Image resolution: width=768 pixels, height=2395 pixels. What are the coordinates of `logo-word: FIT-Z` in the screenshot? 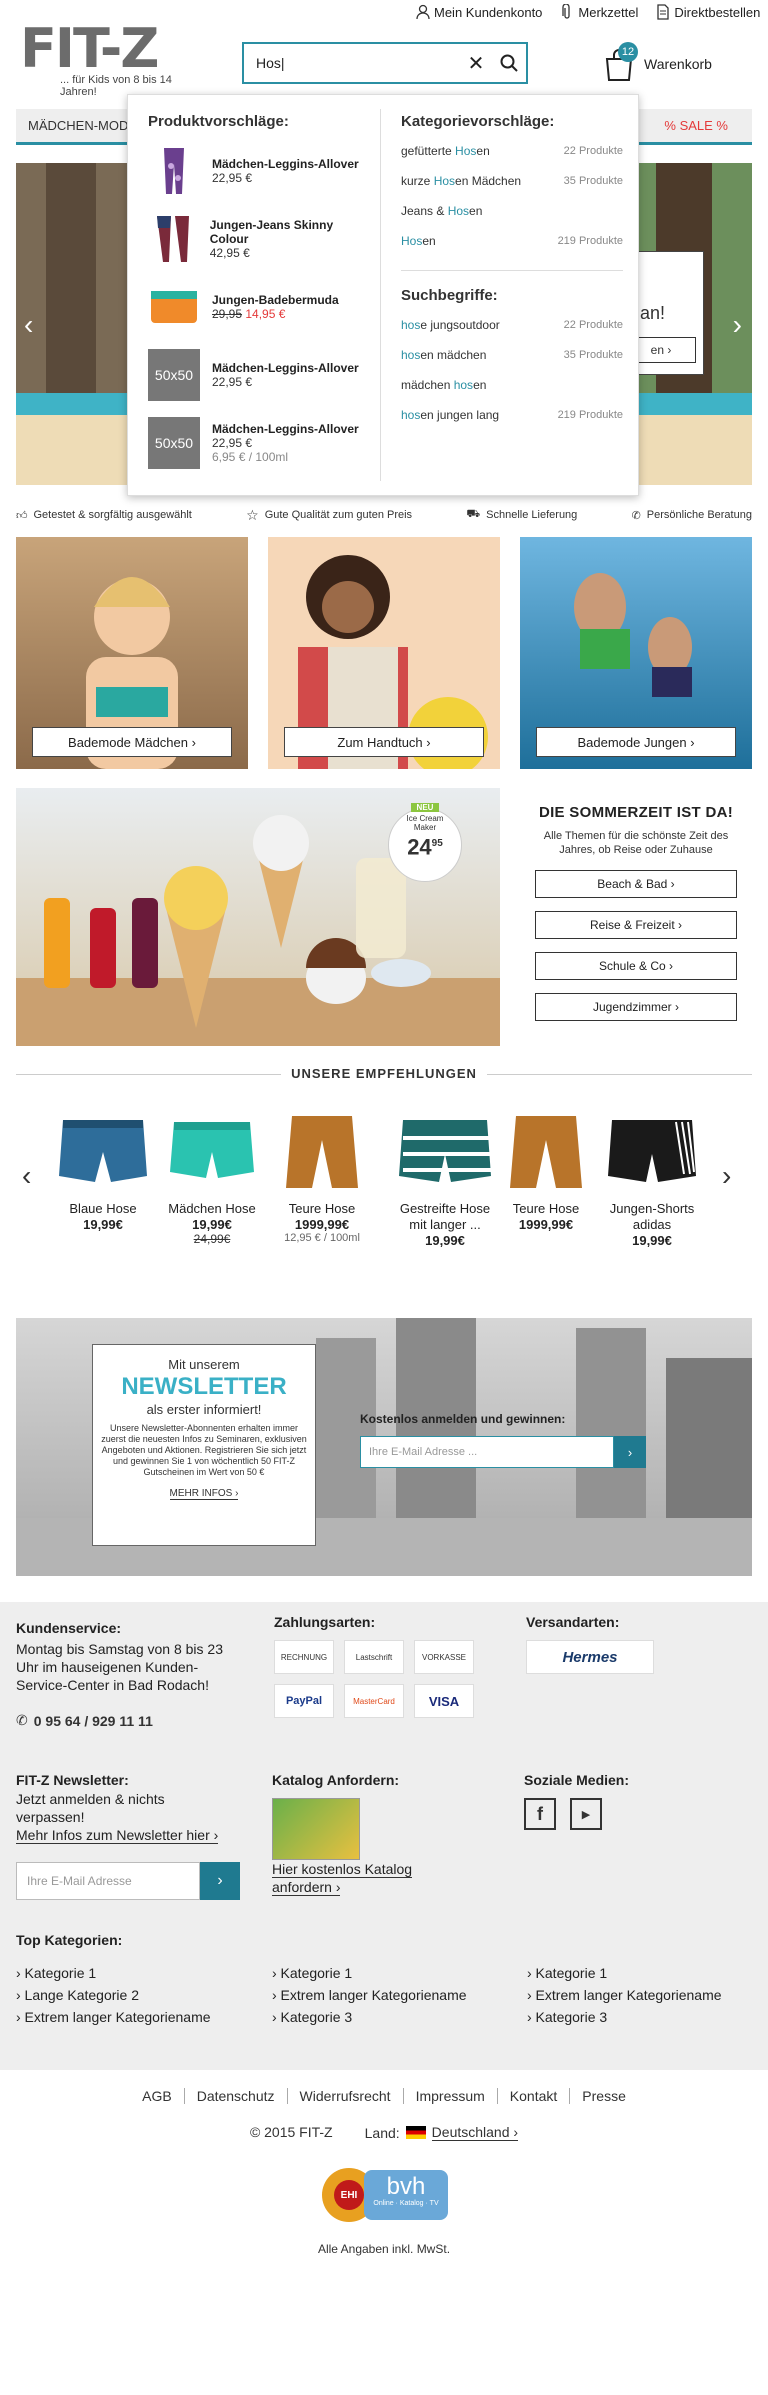 It's located at (89, 48).